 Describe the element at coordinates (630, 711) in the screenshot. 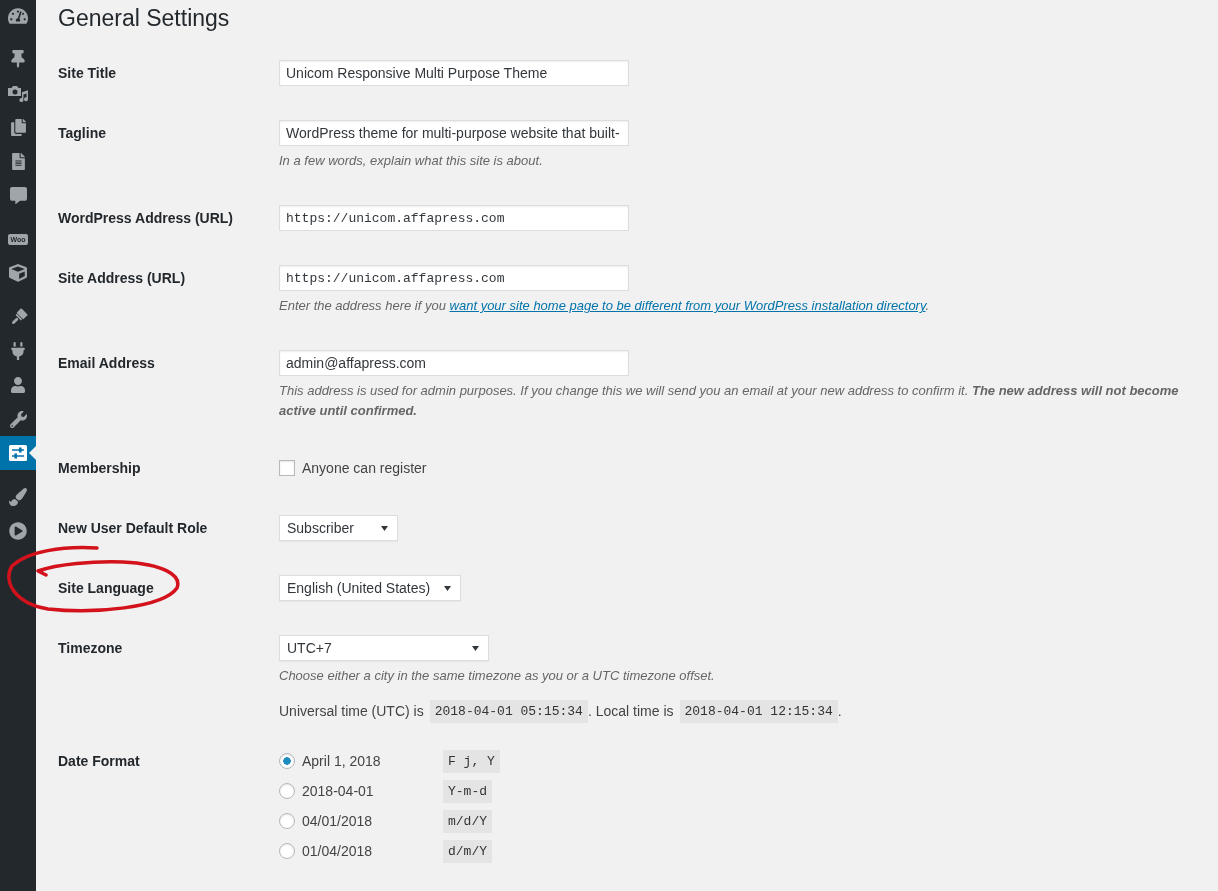

I see `time-text: . Local time is` at that location.